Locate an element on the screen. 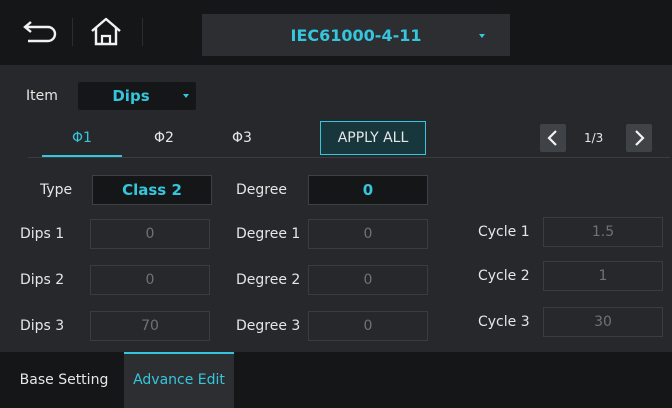 The height and width of the screenshot is (408, 672). degree-1-input: 0 is located at coordinates (368, 234).